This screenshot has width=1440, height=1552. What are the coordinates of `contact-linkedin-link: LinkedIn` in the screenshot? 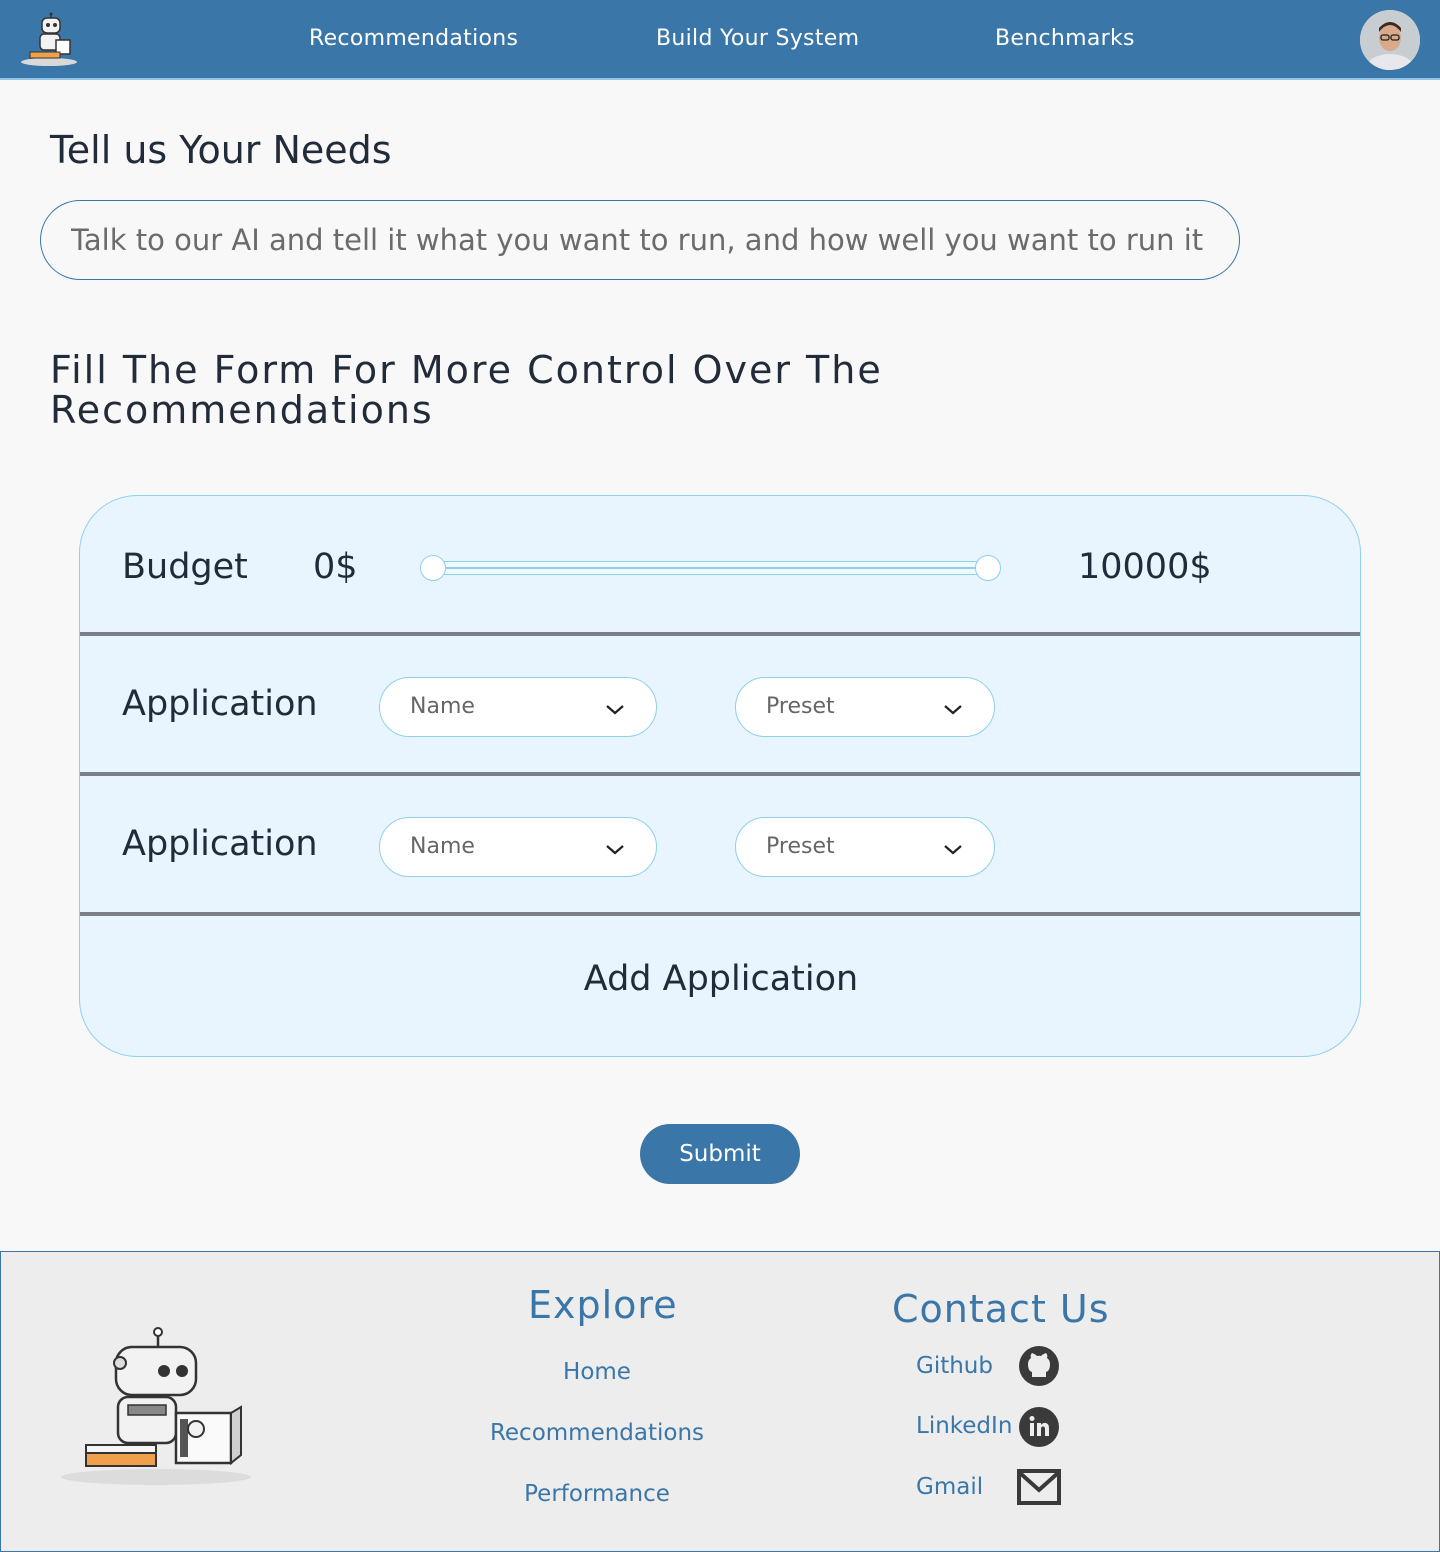 It's located at (964, 1426).